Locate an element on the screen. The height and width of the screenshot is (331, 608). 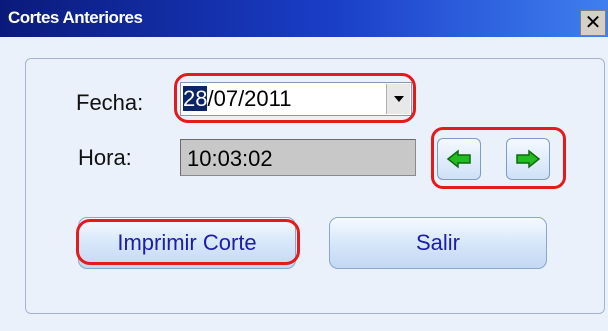
next-button is located at coordinates (528, 159).